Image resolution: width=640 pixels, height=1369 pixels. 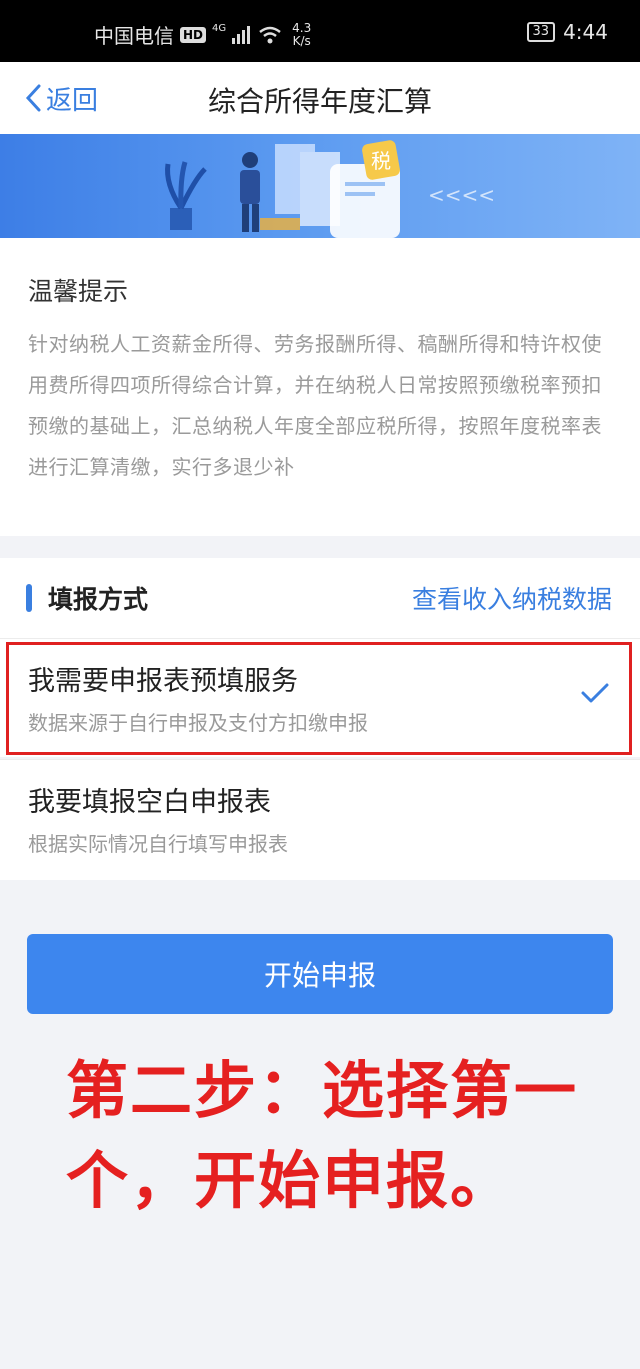 I want to click on tips-title: 温馨提示, so click(x=78, y=291).